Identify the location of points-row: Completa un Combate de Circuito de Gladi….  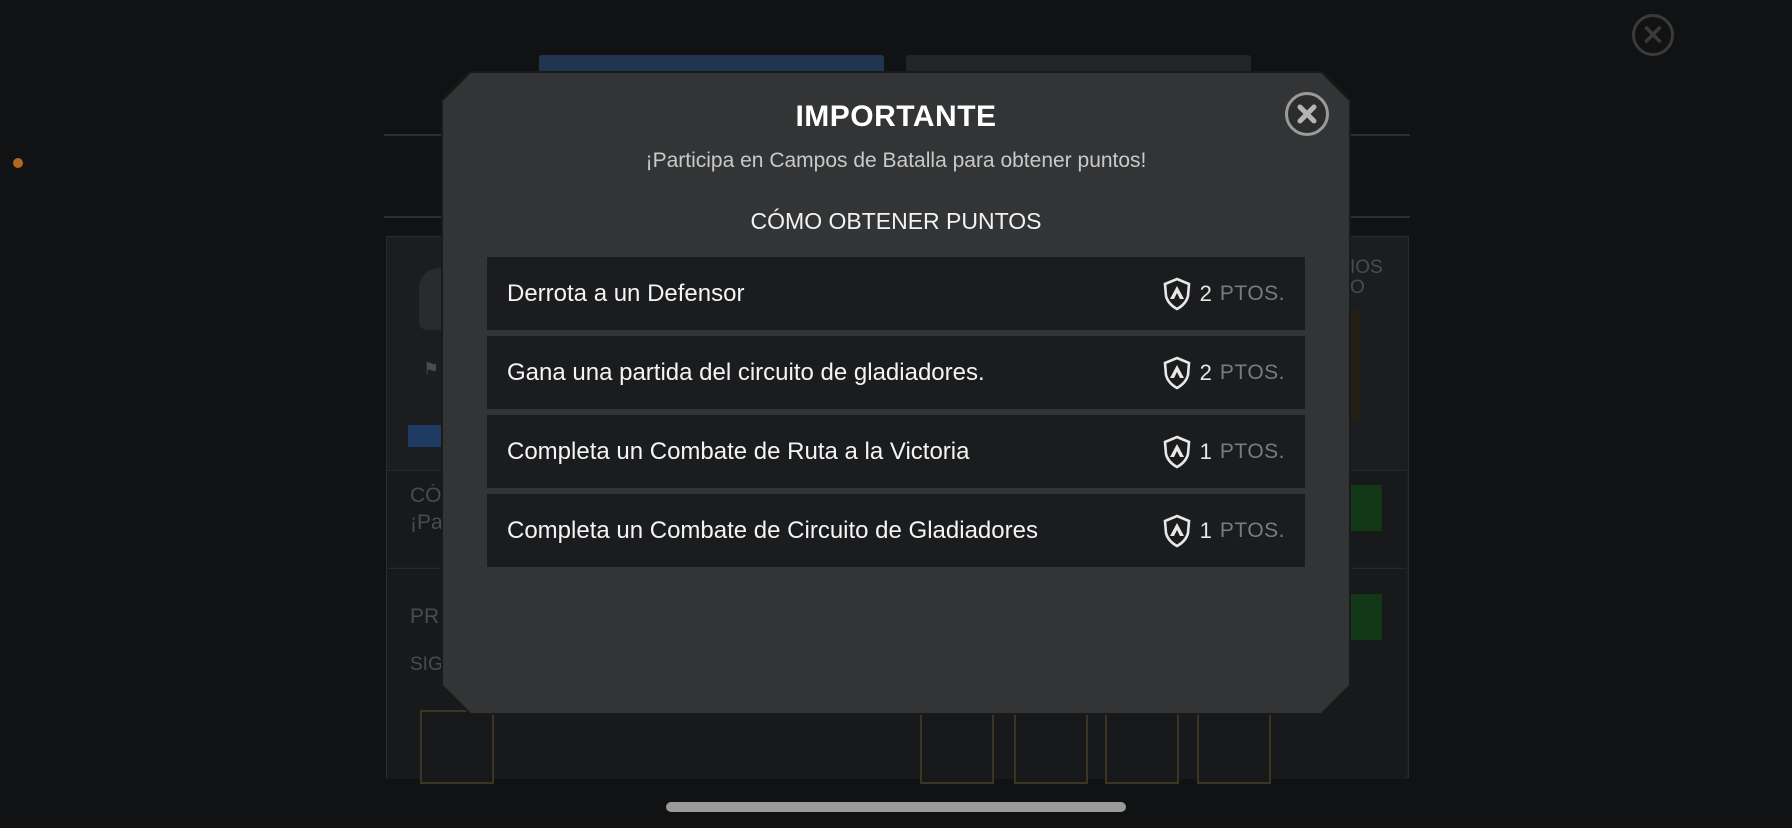
(896, 530).